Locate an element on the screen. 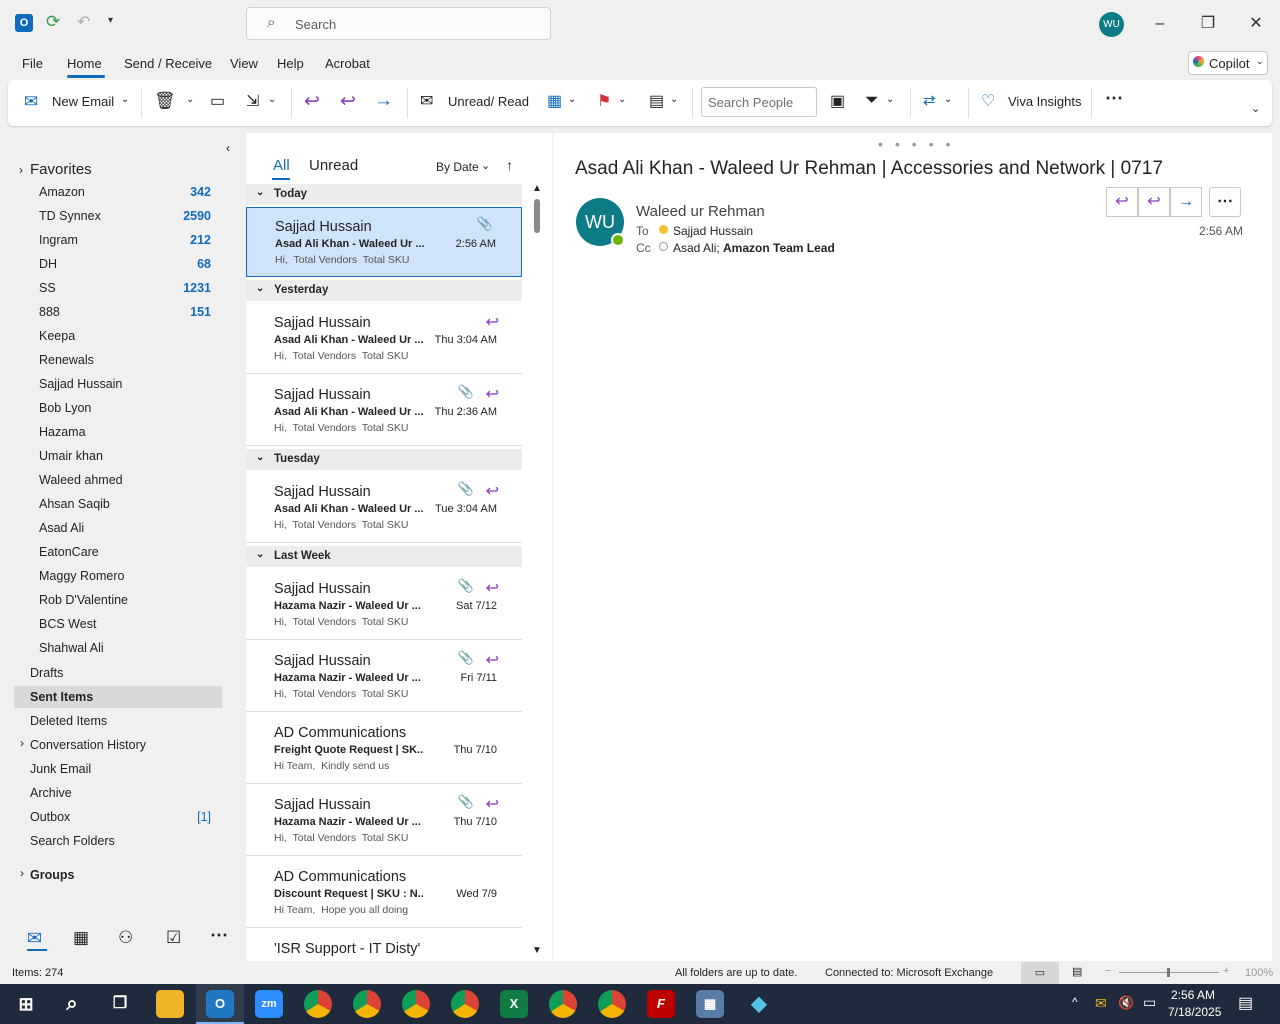 The image size is (1280, 1024). scroll-thumb is located at coordinates (537, 216).